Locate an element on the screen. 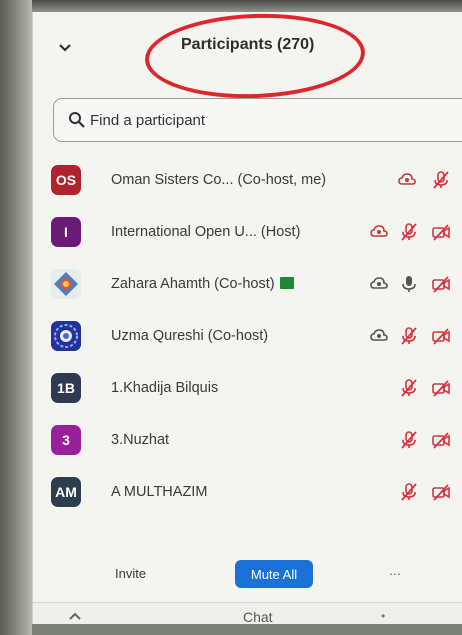  participant-row: OS Oman Sisters Co... (Co-host, me) is located at coordinates (247, 180).